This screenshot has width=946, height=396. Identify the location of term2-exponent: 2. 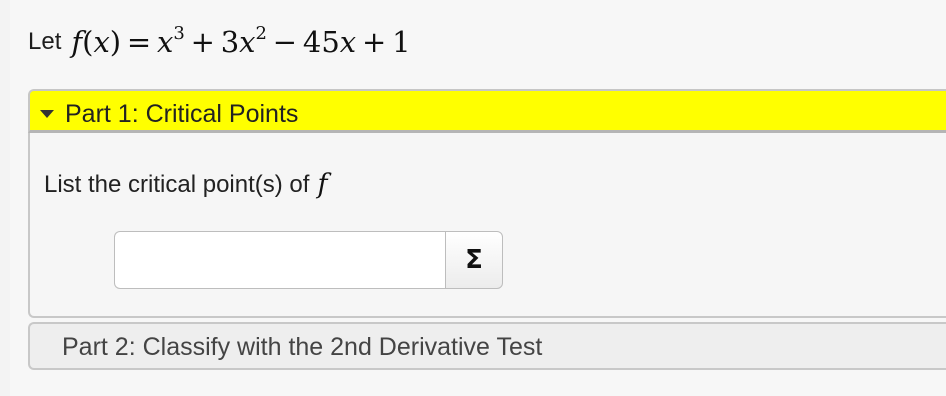
(261, 33).